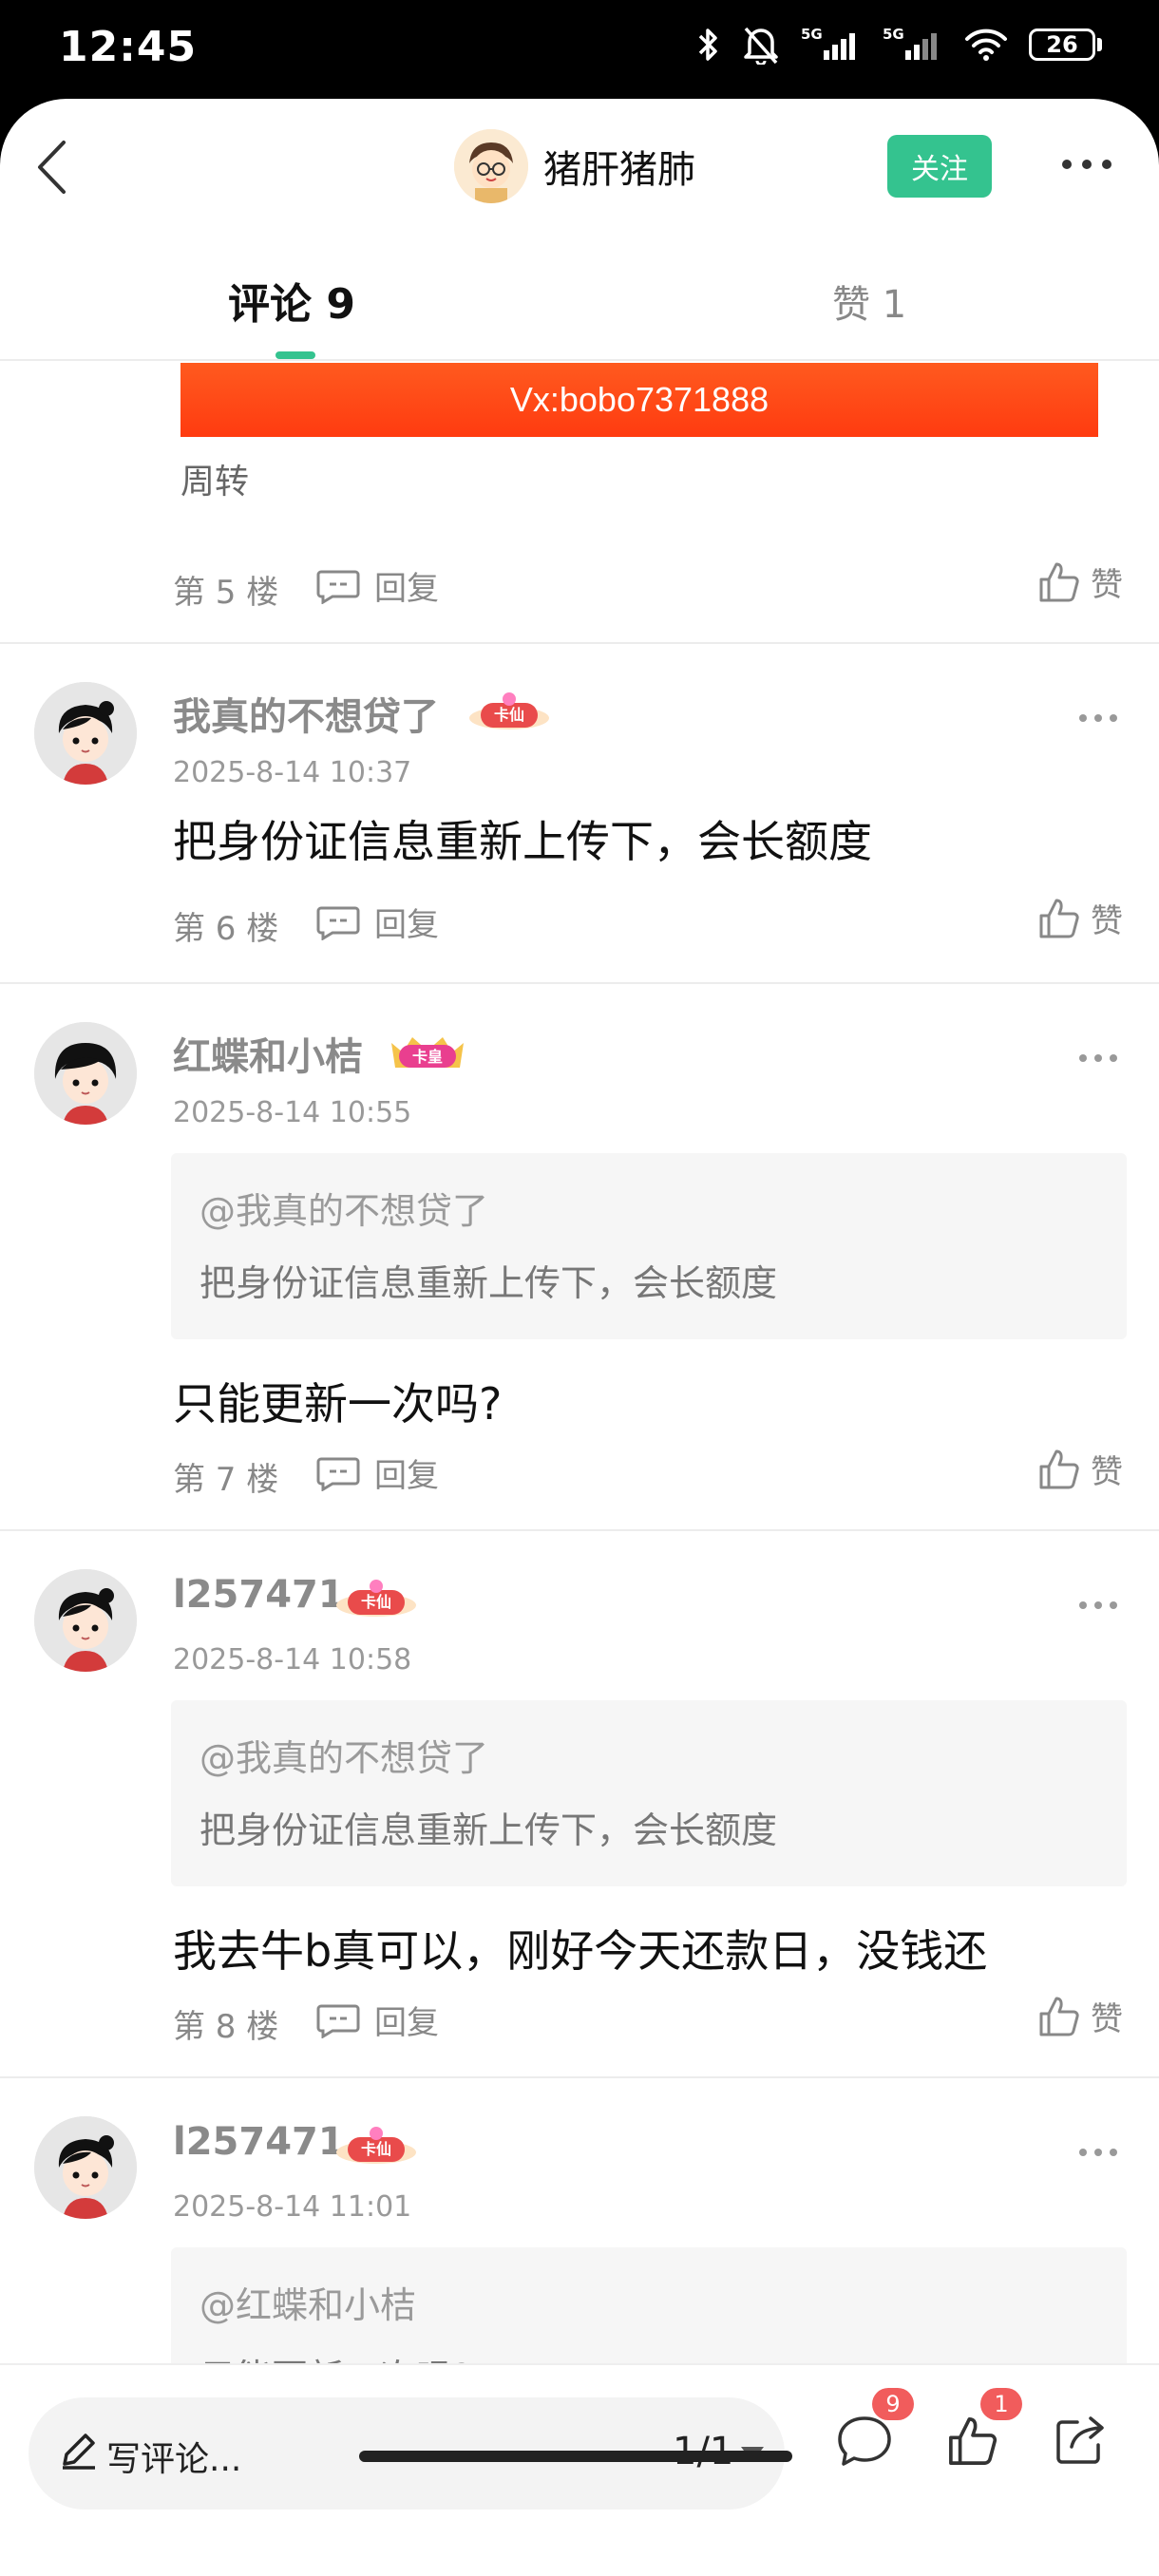 The width and height of the screenshot is (1159, 2576). What do you see at coordinates (648, 587) in the screenshot?
I see `comment-actions: 第 5 楼 回复 赞` at bounding box center [648, 587].